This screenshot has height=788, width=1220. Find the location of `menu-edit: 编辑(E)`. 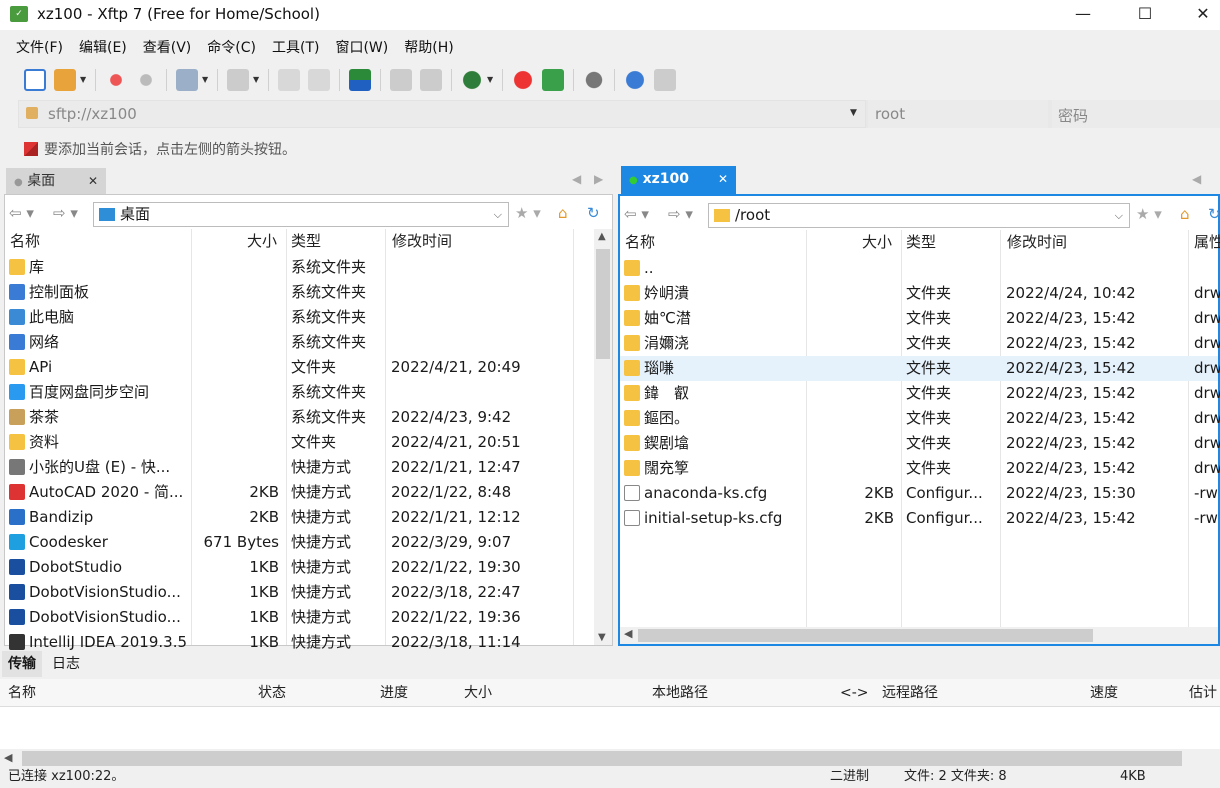

menu-edit: 编辑(E) is located at coordinates (103, 48).